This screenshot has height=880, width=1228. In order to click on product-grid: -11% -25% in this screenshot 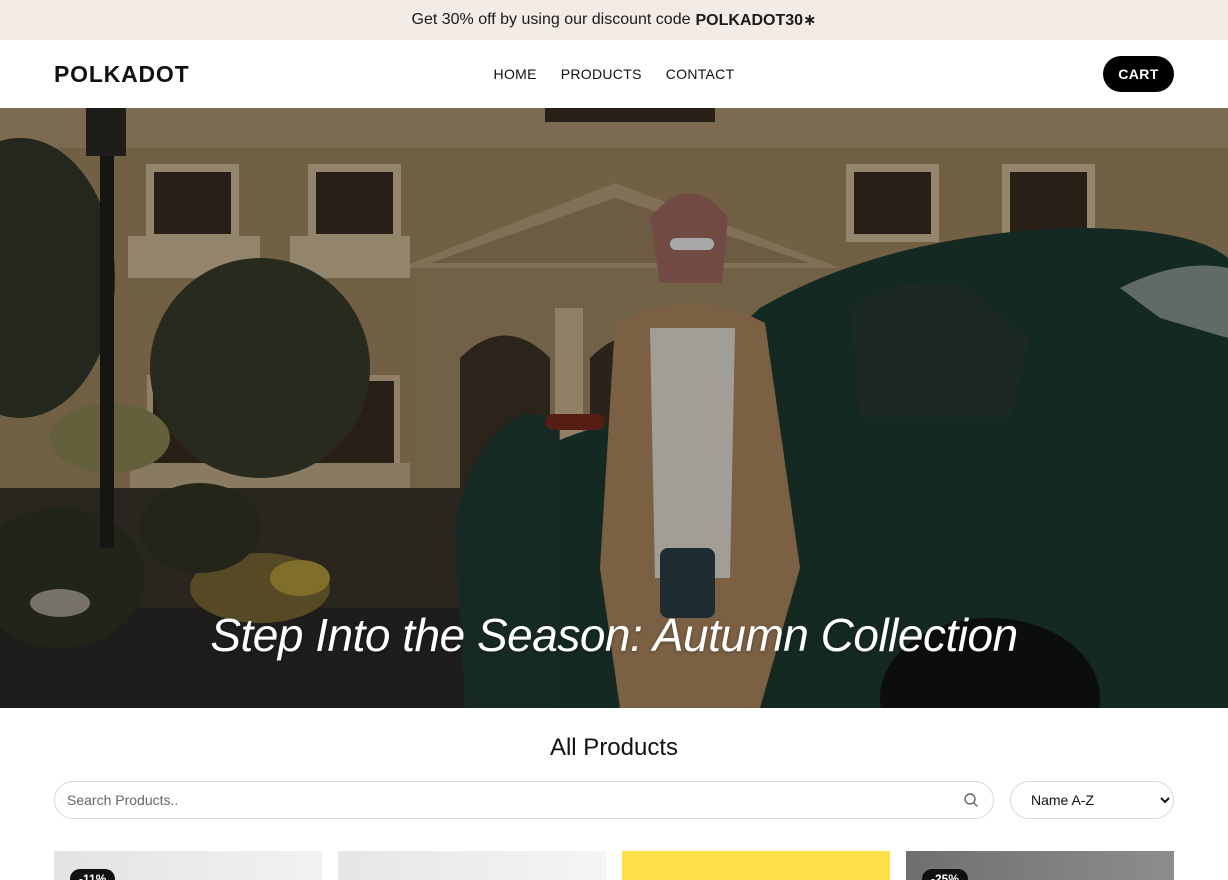, I will do `click(614, 865)`.